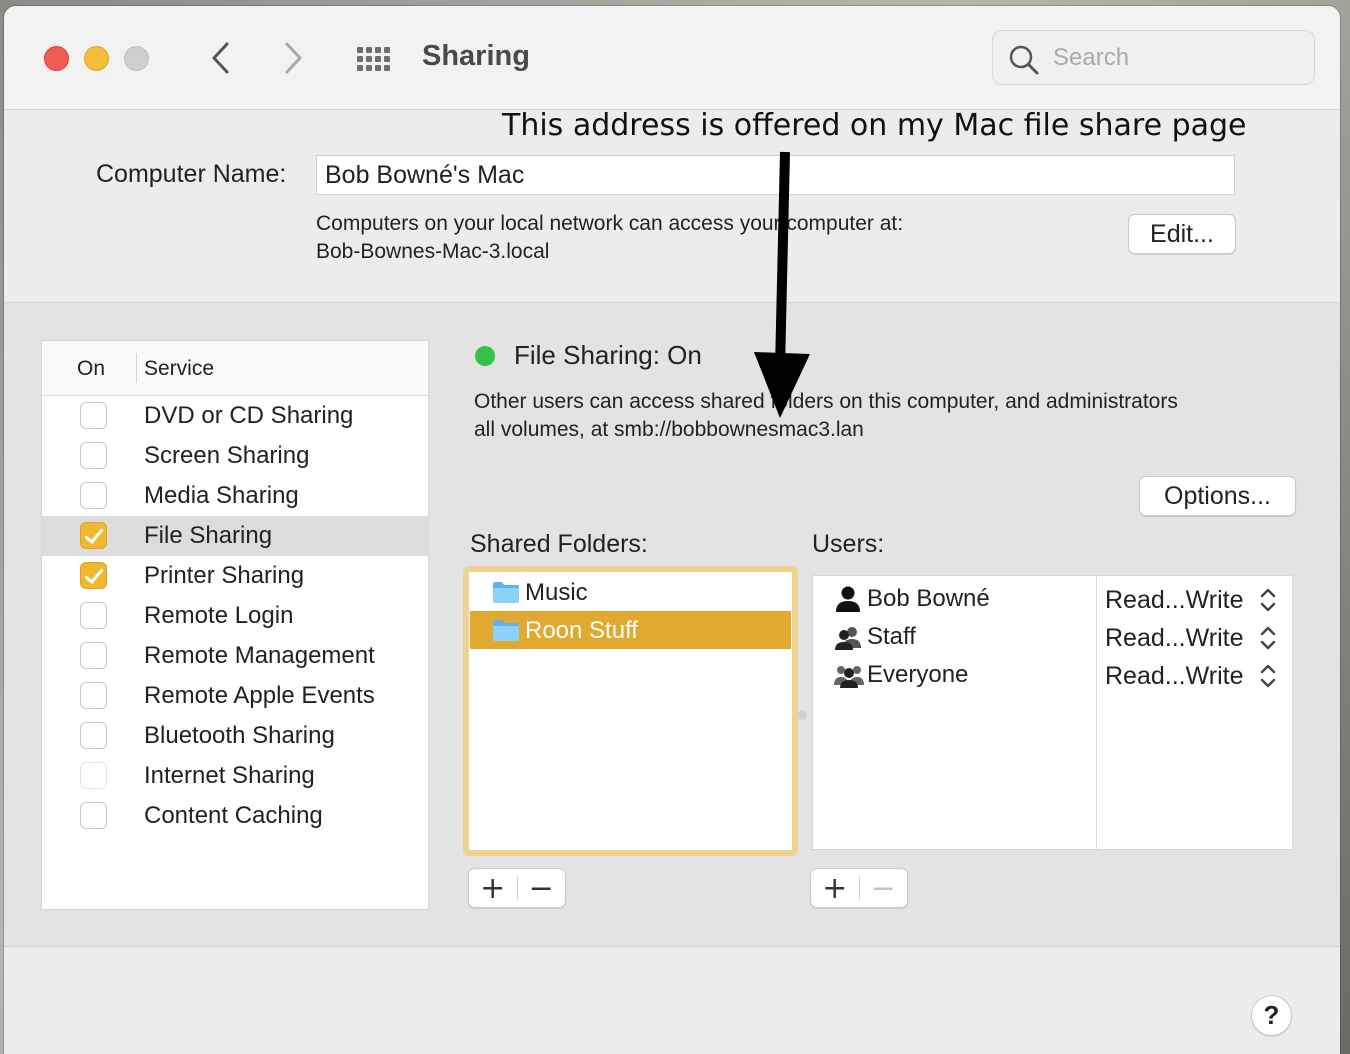 This screenshot has width=1350, height=1054. Describe the element at coordinates (848, 639) in the screenshot. I see `group-icon` at that location.